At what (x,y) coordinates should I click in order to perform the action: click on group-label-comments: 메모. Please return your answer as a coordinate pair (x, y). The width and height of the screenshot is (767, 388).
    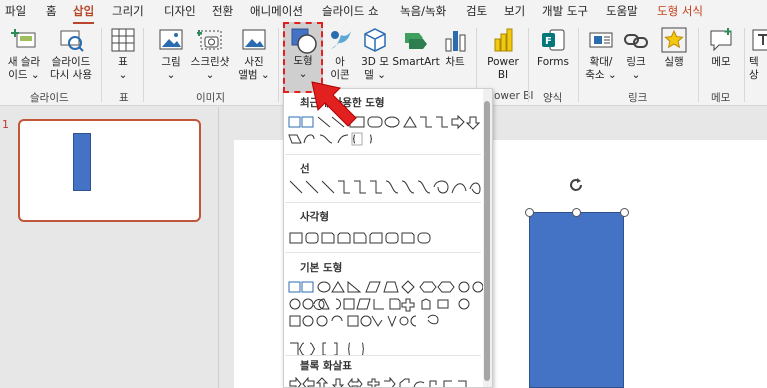
    Looking at the image, I should click on (721, 98).